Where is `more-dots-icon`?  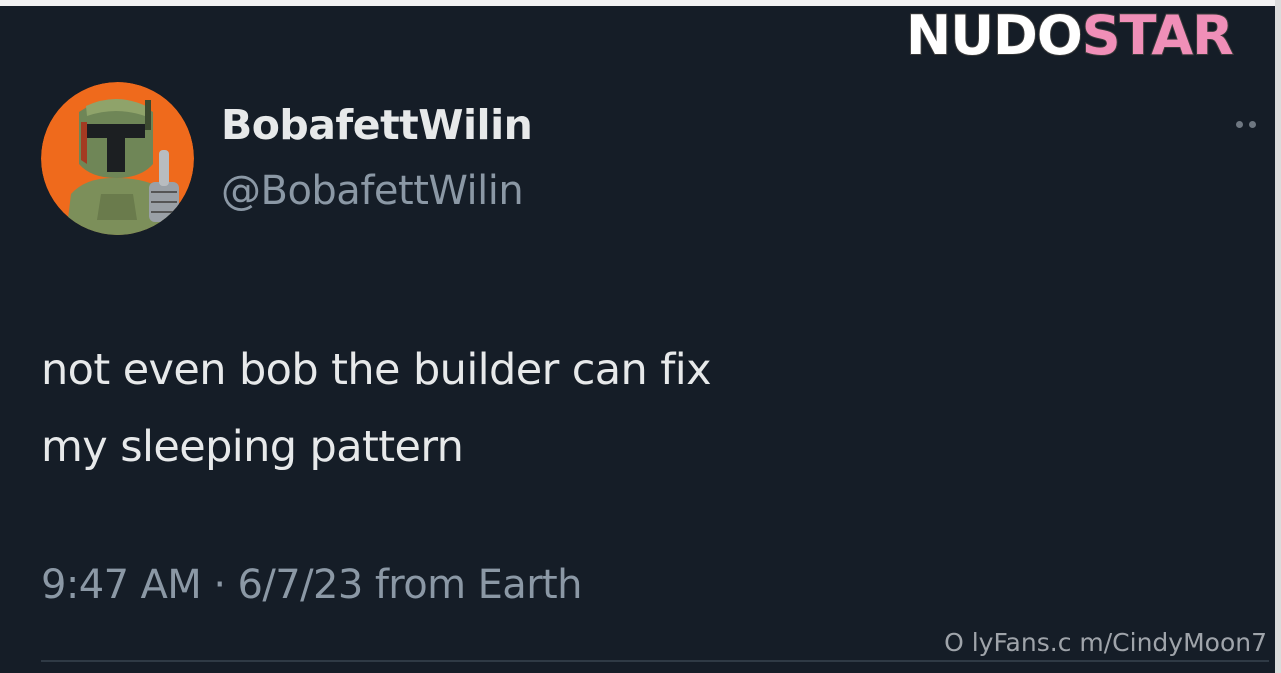
more-dots-icon is located at coordinates (1253, 124).